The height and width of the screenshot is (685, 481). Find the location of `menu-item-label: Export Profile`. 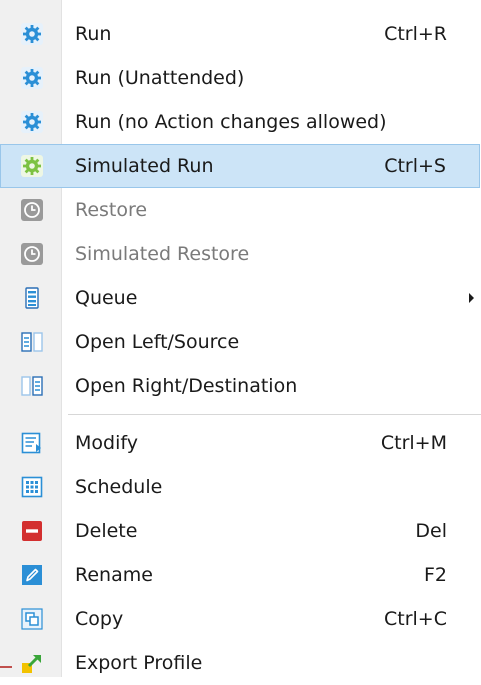

menu-item-label: Export Profile is located at coordinates (139, 663).